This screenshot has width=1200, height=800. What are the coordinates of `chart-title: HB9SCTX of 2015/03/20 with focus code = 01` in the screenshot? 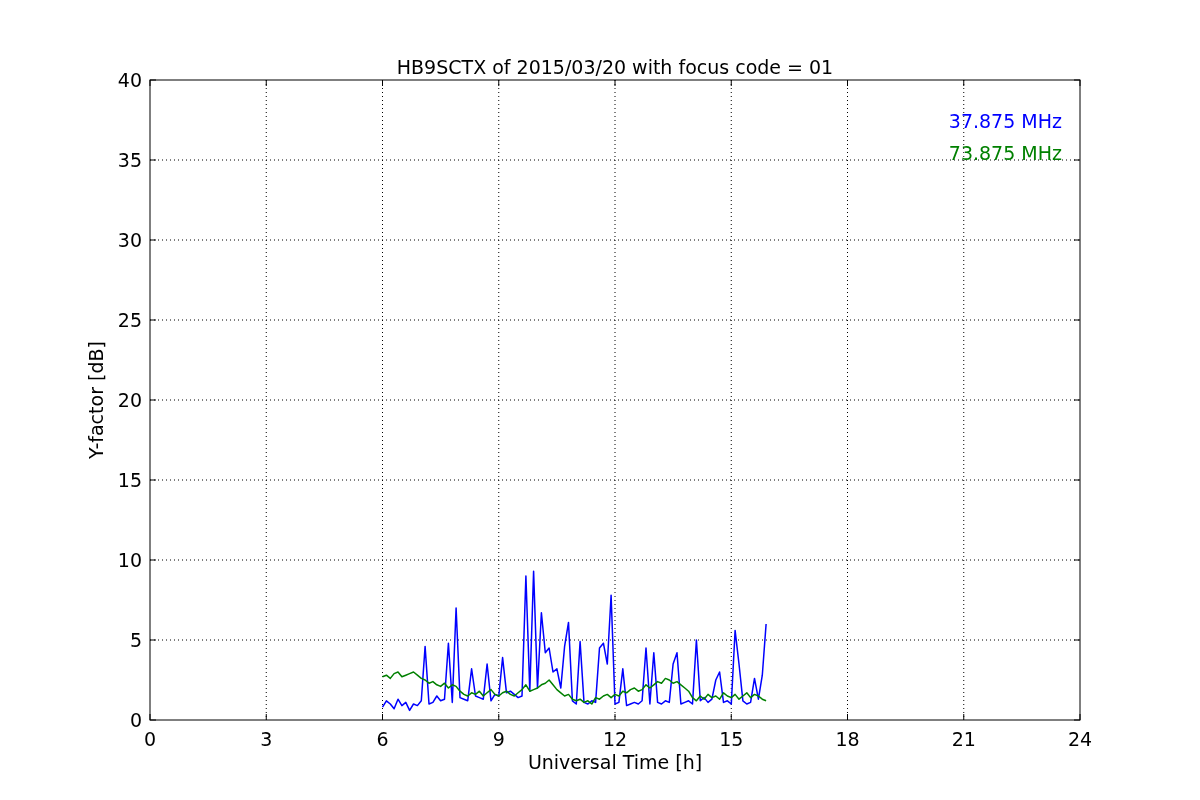 It's located at (615, 67).